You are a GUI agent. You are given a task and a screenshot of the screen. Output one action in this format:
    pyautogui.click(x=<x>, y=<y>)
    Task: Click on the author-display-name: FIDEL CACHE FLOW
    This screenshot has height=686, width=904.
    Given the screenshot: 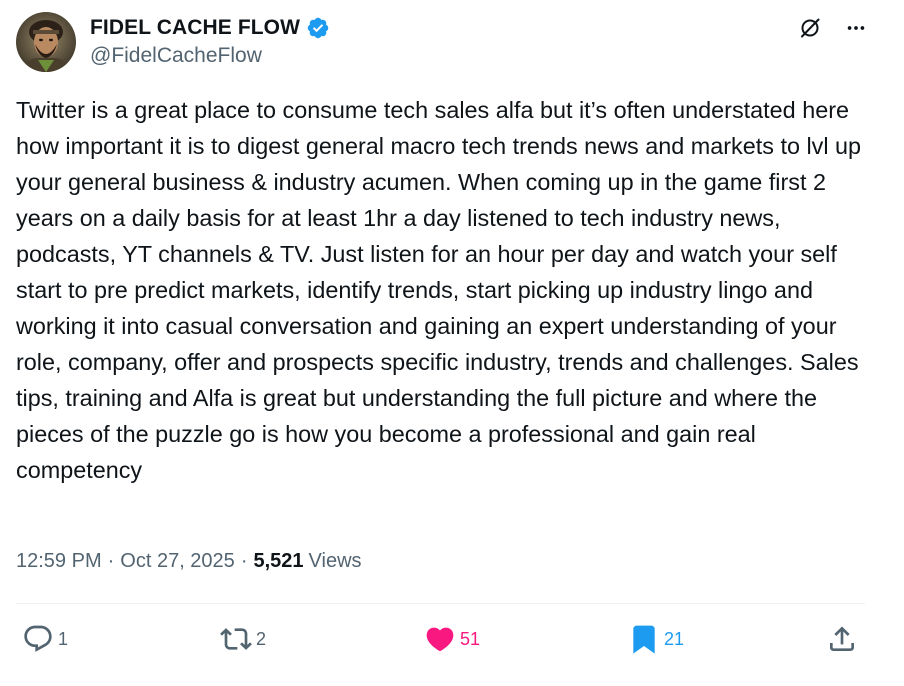 What is the action you would take?
    pyautogui.click(x=195, y=28)
    